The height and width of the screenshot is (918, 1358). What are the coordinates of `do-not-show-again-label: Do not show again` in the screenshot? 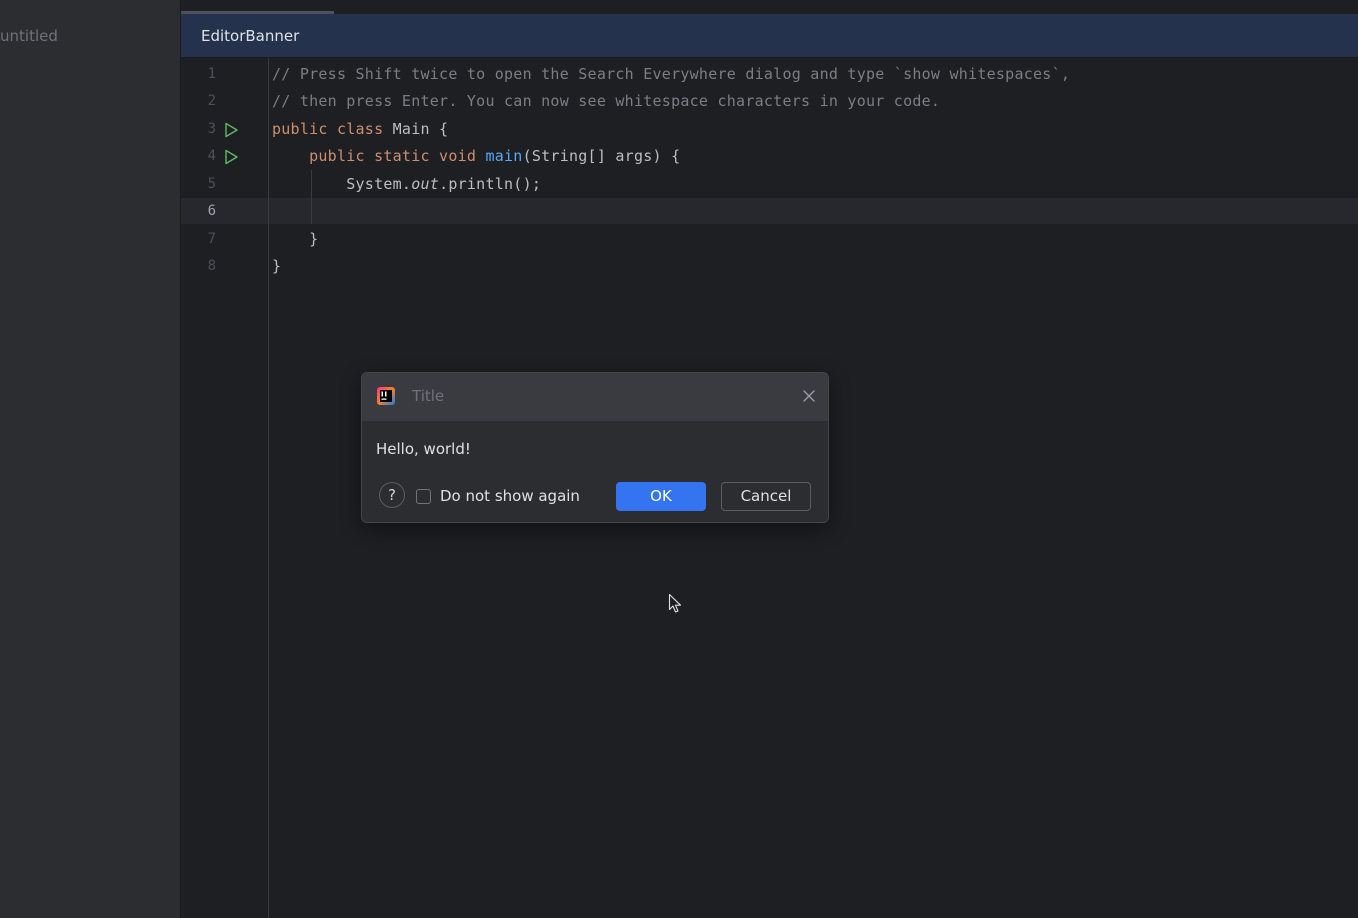 It's located at (510, 496).